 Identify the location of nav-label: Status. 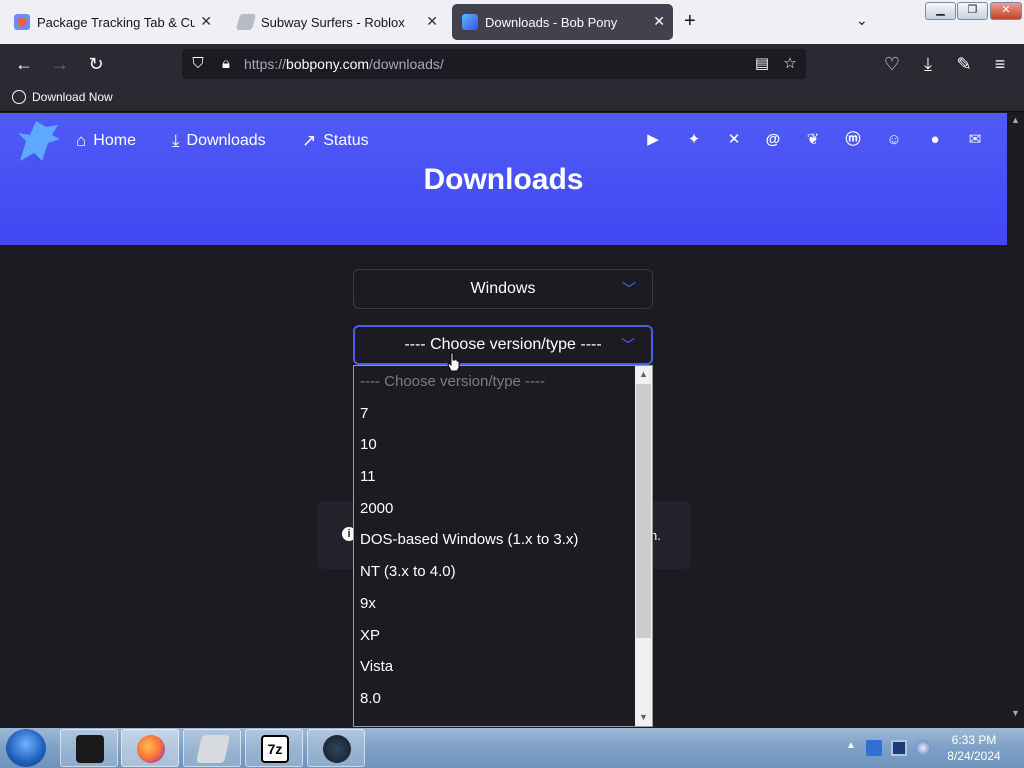
(346, 140).